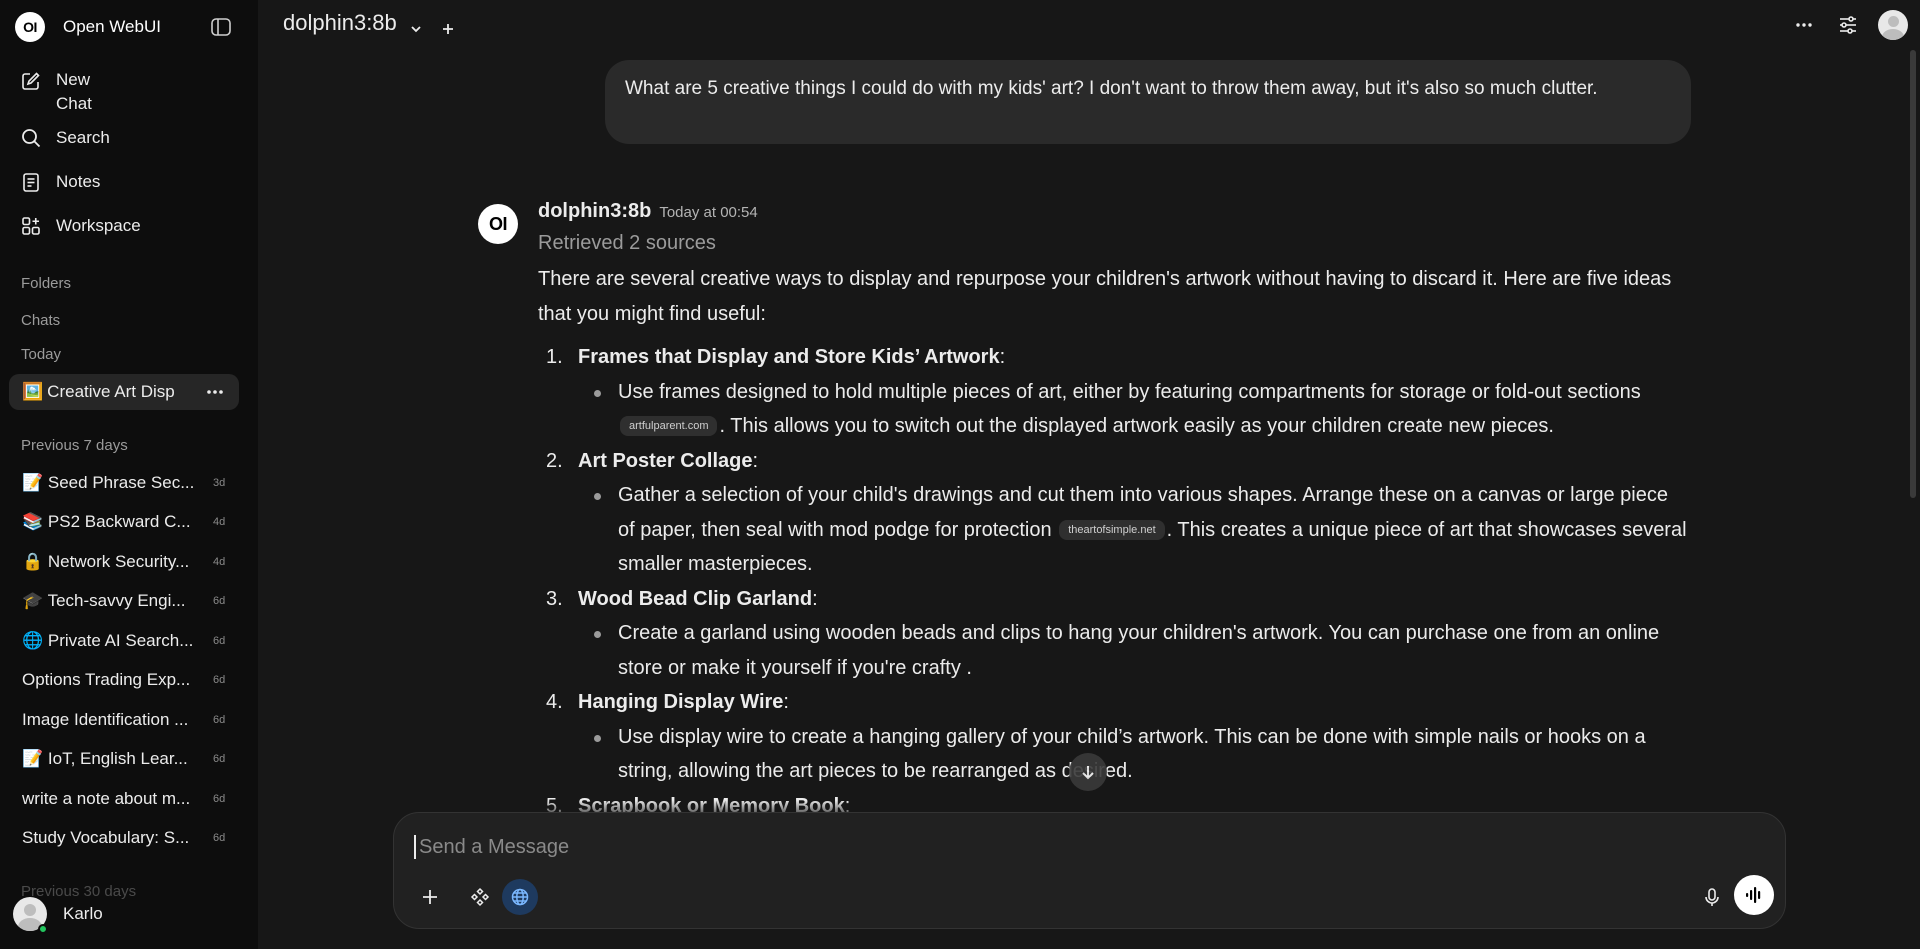  Describe the element at coordinates (221, 27) in the screenshot. I see `sidebar-toggle-icon` at that location.